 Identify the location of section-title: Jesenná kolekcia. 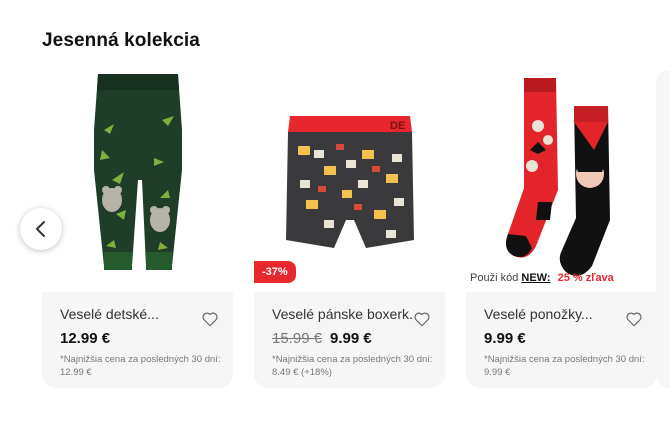
(121, 40).